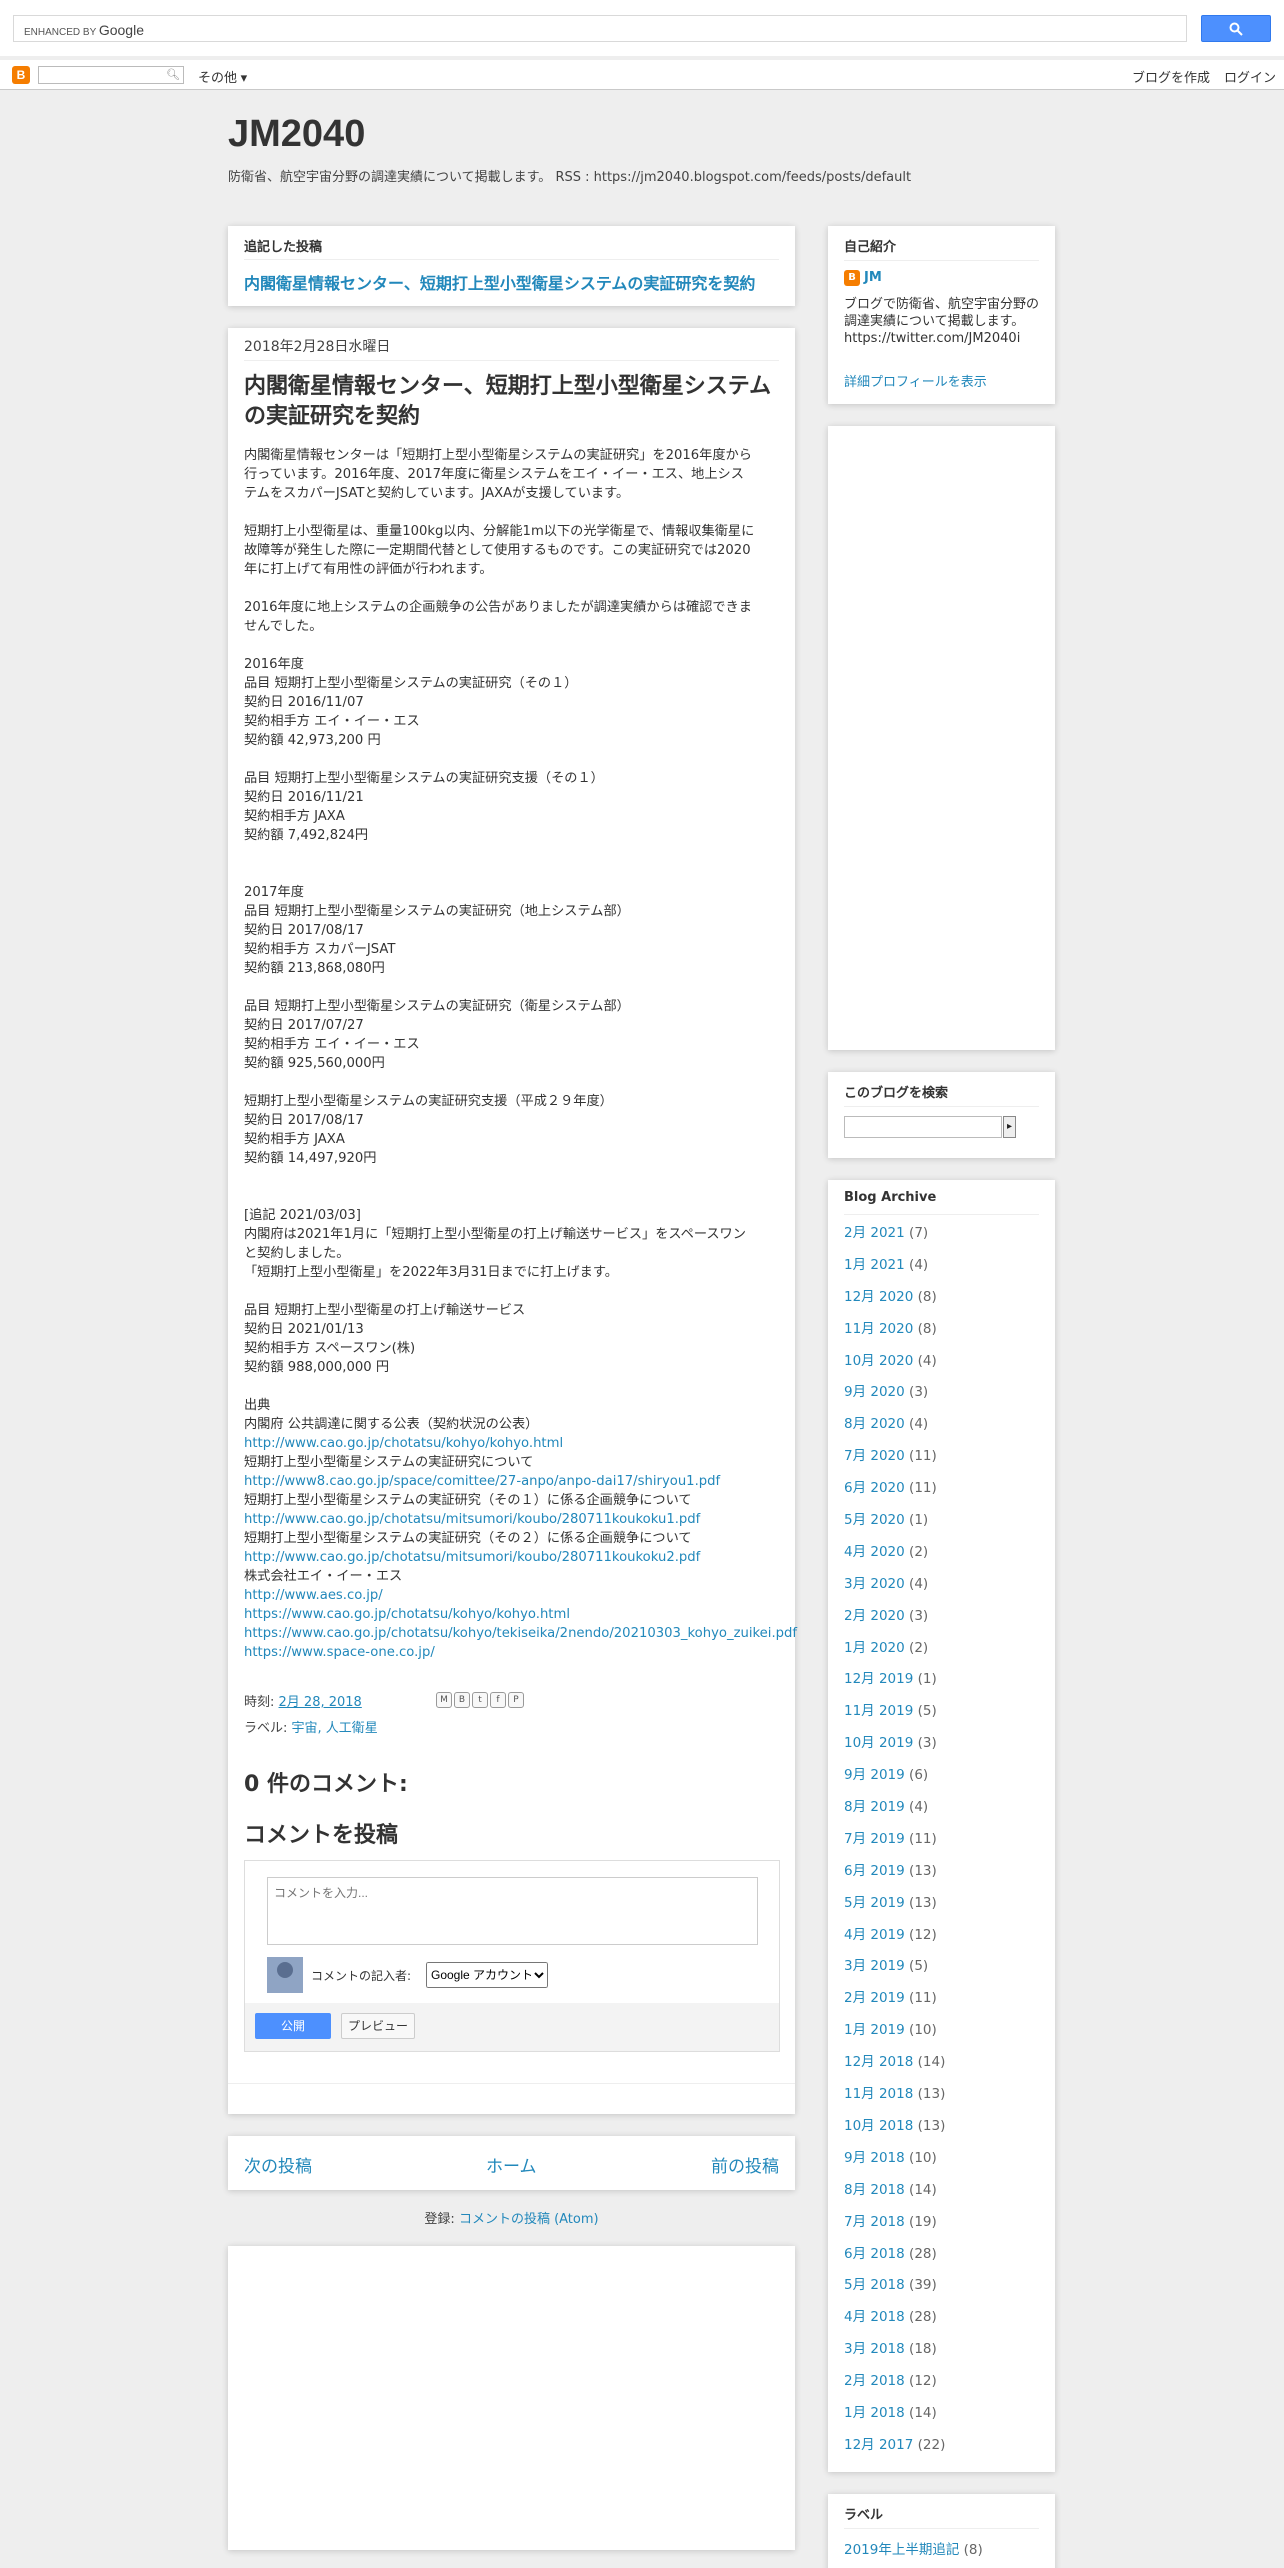 This screenshot has width=1284, height=2568. Describe the element at coordinates (511, 2164) in the screenshot. I see `home-link: ホーム` at that location.